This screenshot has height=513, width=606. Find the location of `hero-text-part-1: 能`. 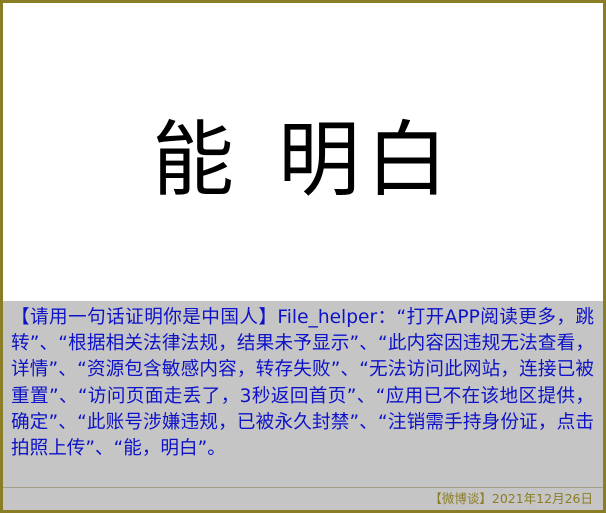

hero-text-part-1: 能 is located at coordinates (195, 160).